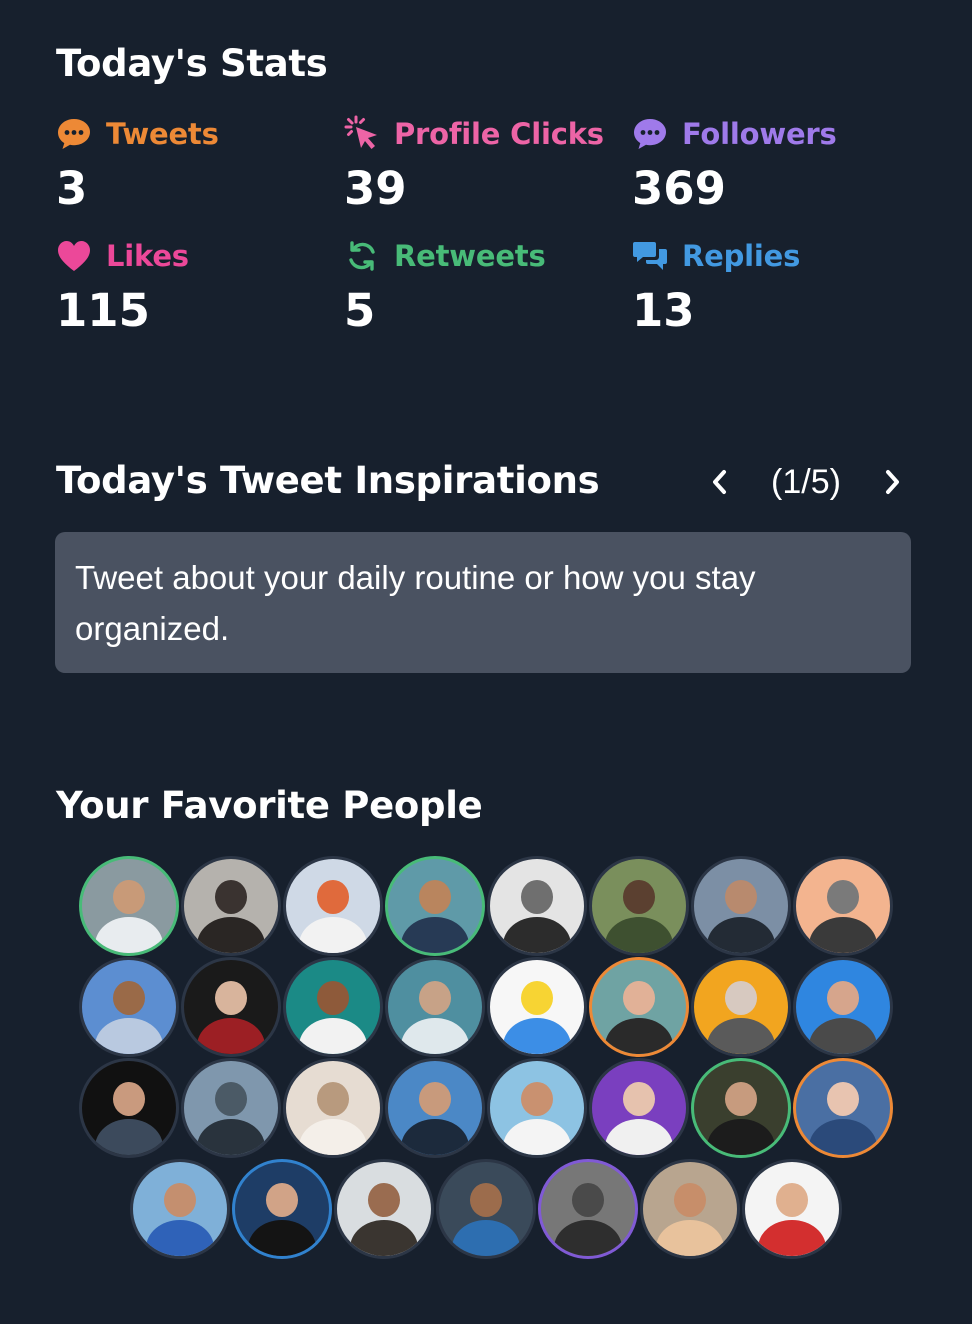 The height and width of the screenshot is (1324, 972). Describe the element at coordinates (741, 256) in the screenshot. I see `stat-label: Replies` at that location.